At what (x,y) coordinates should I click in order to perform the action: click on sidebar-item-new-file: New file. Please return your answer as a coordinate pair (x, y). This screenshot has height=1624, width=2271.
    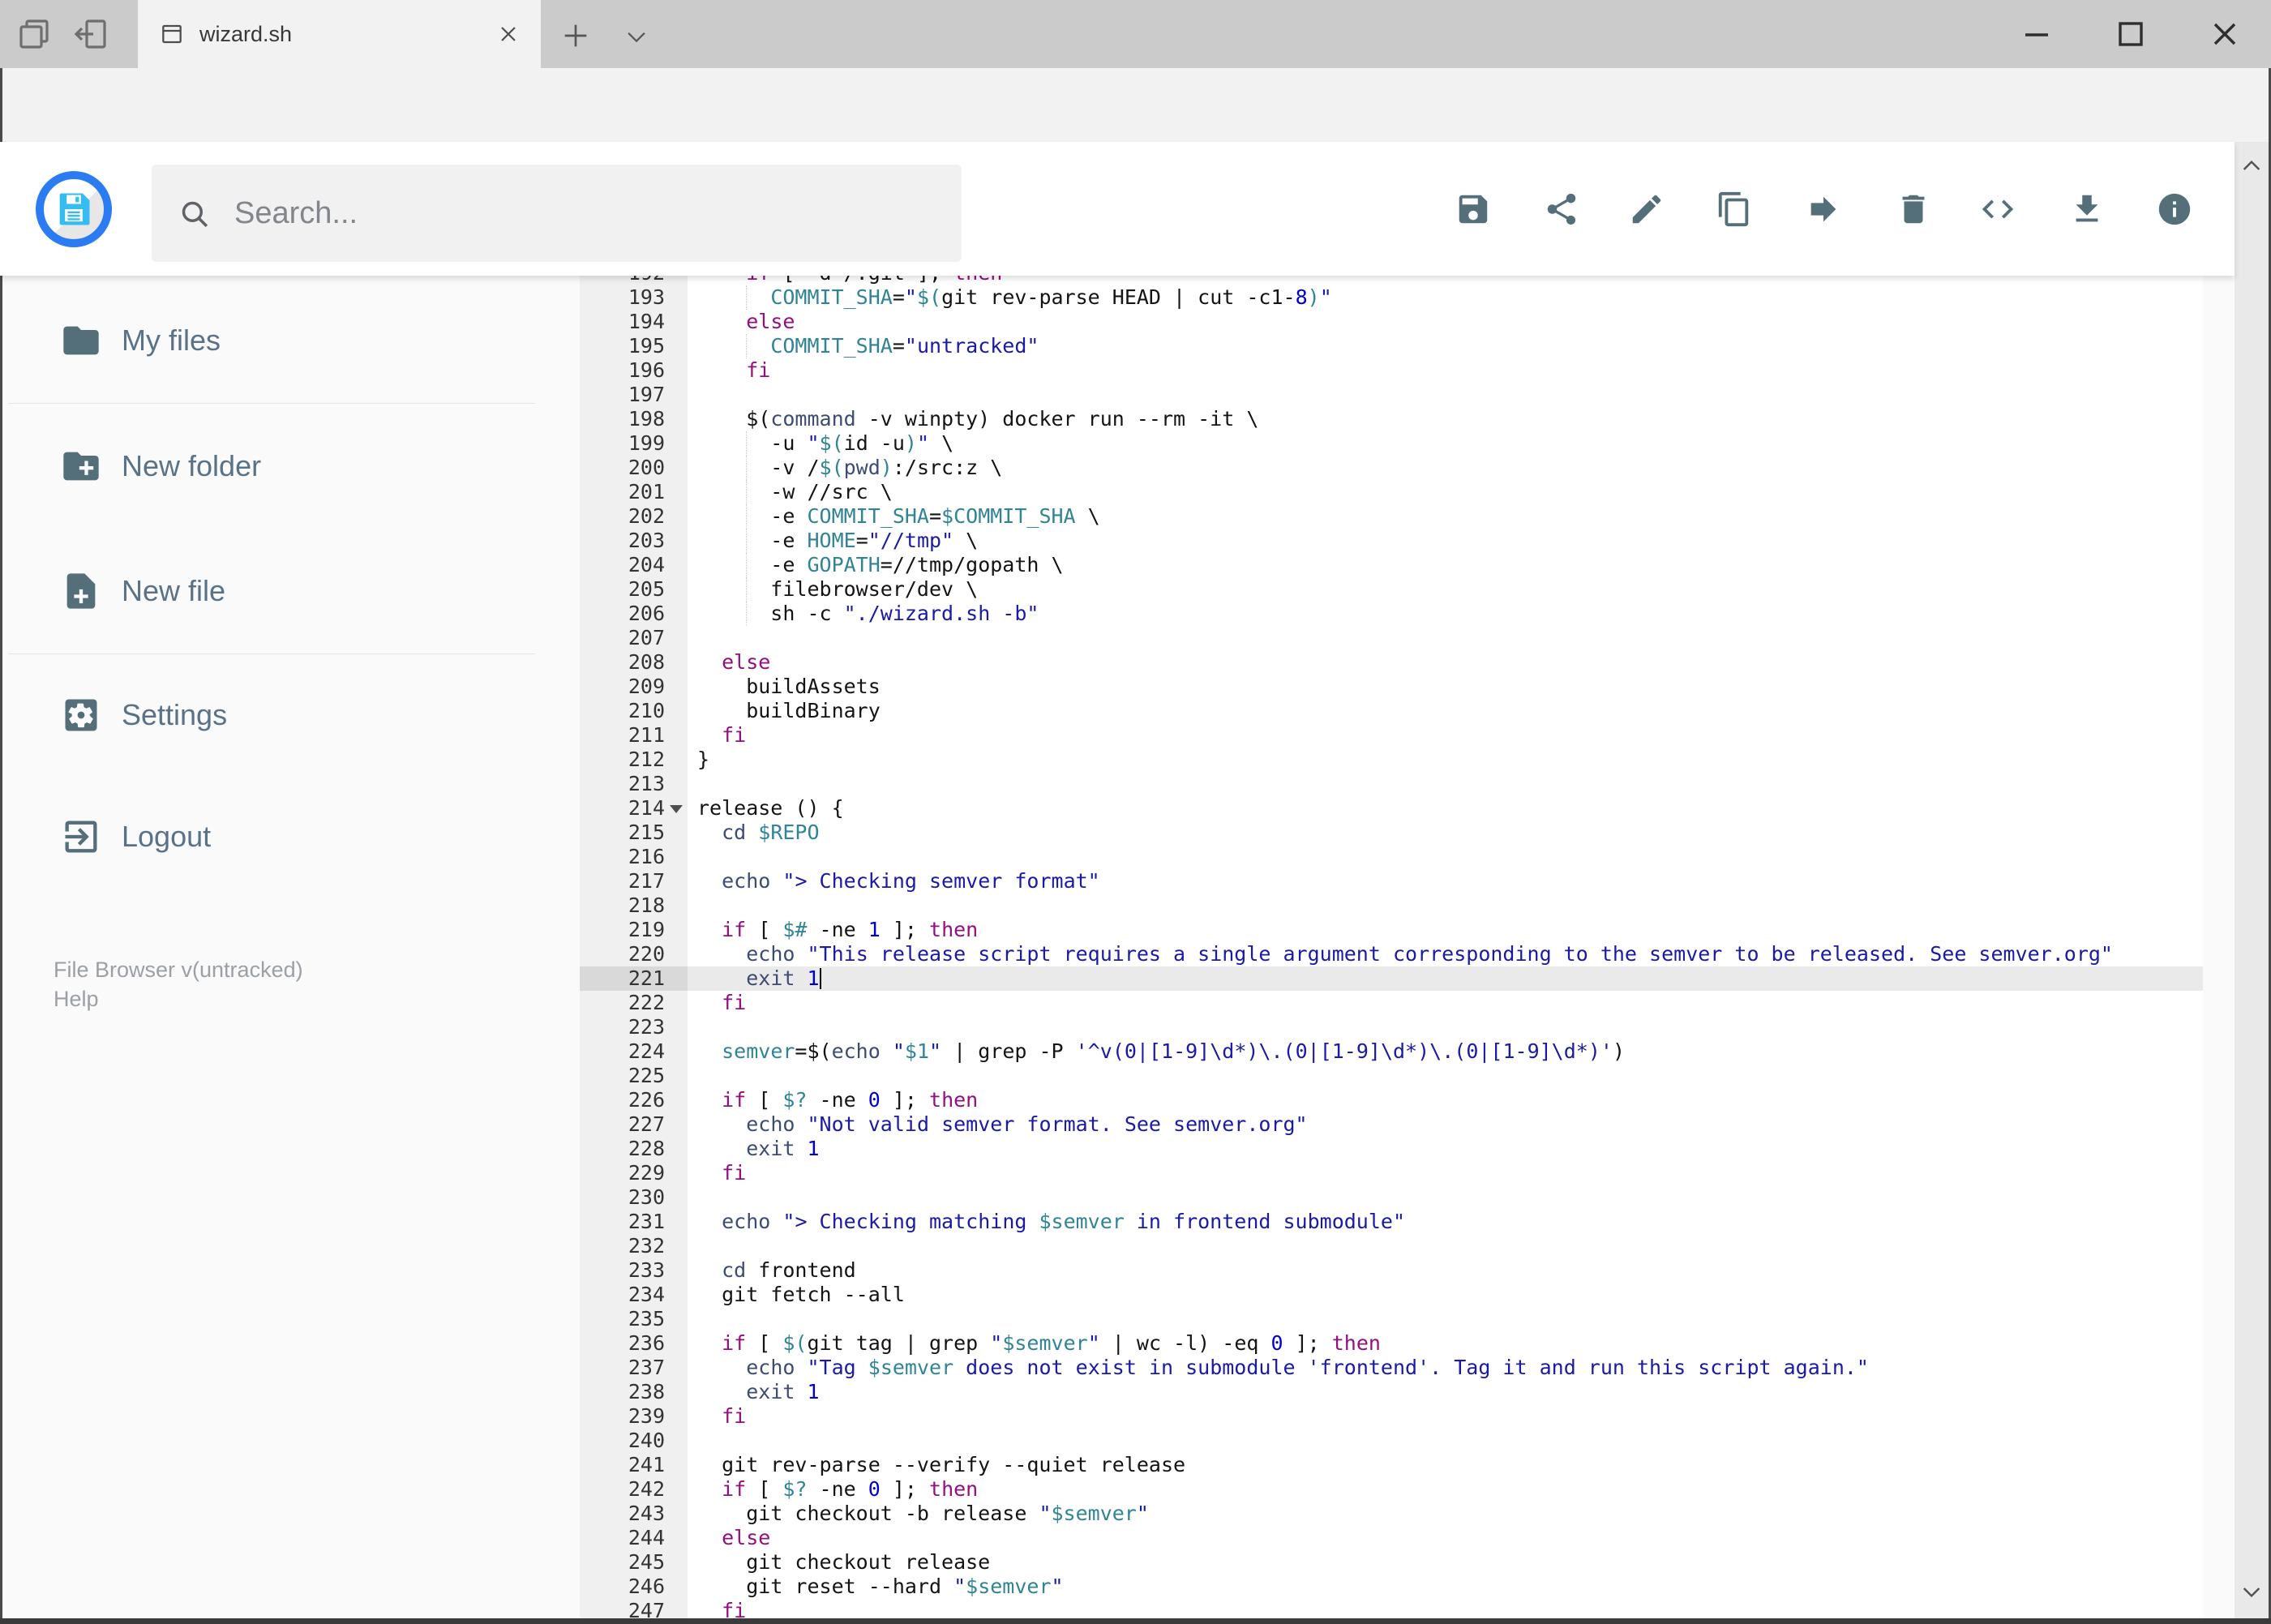
    Looking at the image, I should click on (284, 591).